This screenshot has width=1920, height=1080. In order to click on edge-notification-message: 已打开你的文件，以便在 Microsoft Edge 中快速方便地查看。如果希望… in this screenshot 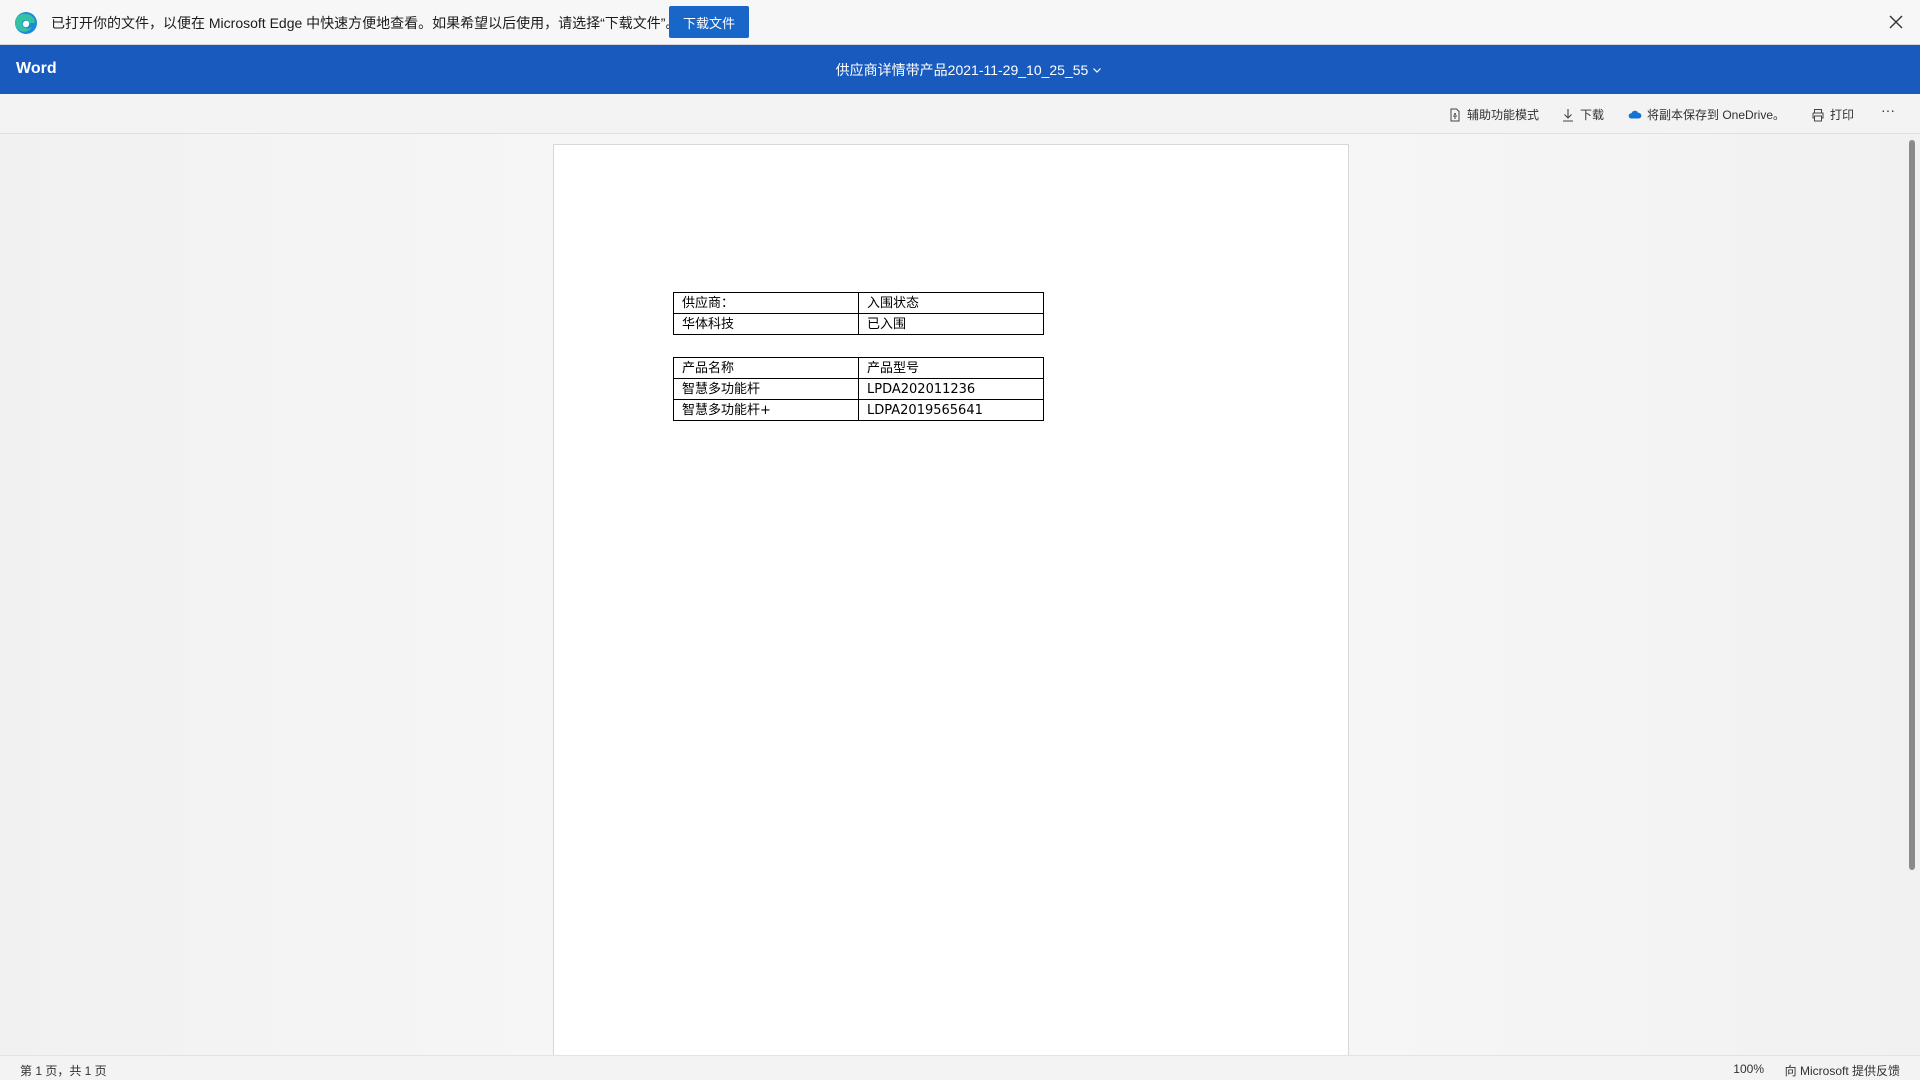, I will do `click(365, 23)`.